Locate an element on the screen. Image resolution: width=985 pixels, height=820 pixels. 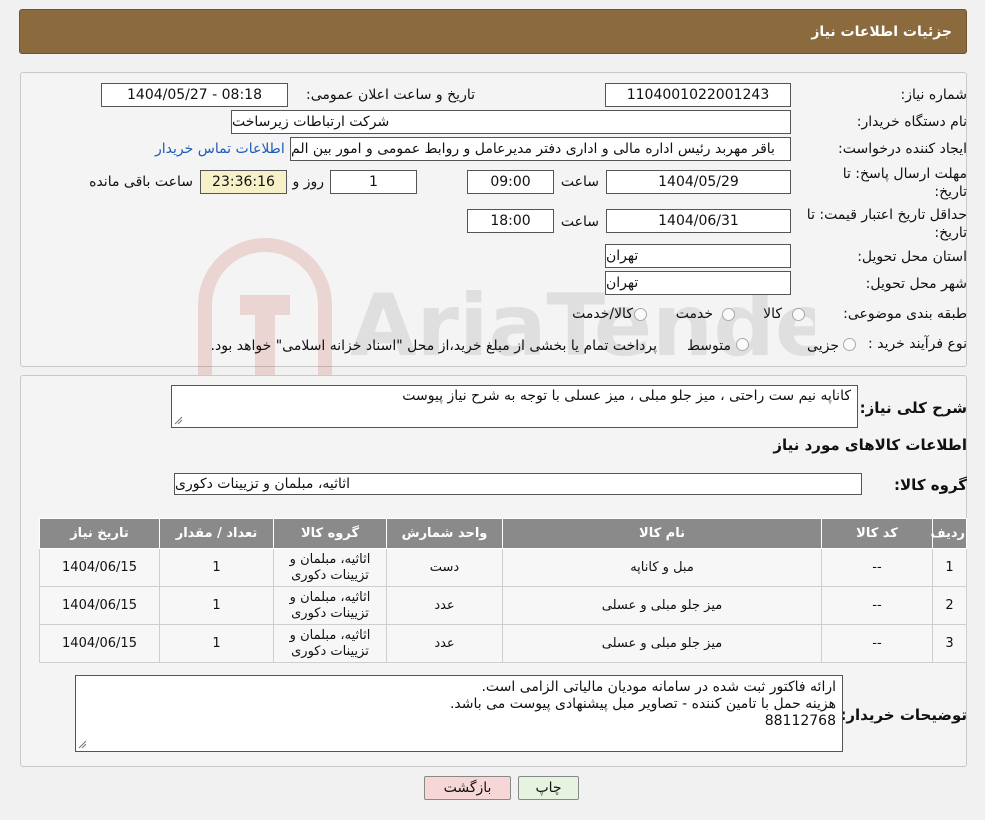
buyer-notes-line: 88112768 is located at coordinates (800, 721).